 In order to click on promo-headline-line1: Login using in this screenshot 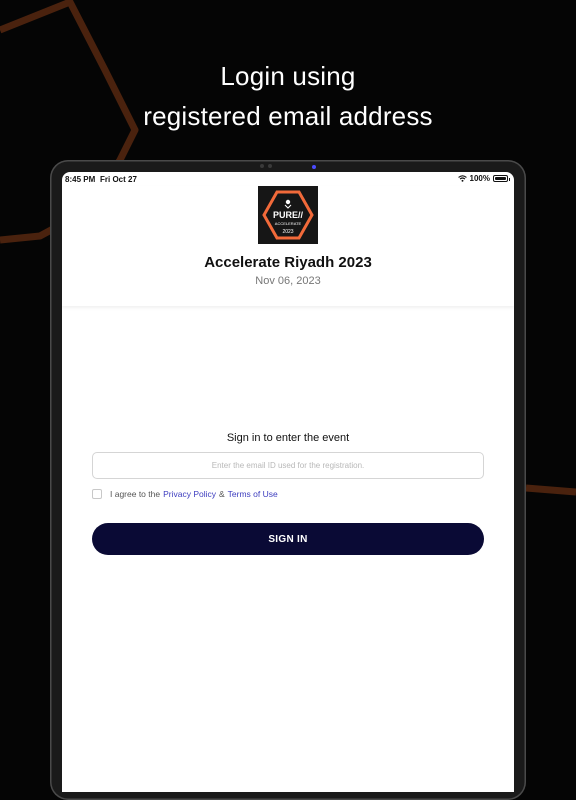, I will do `click(288, 76)`.